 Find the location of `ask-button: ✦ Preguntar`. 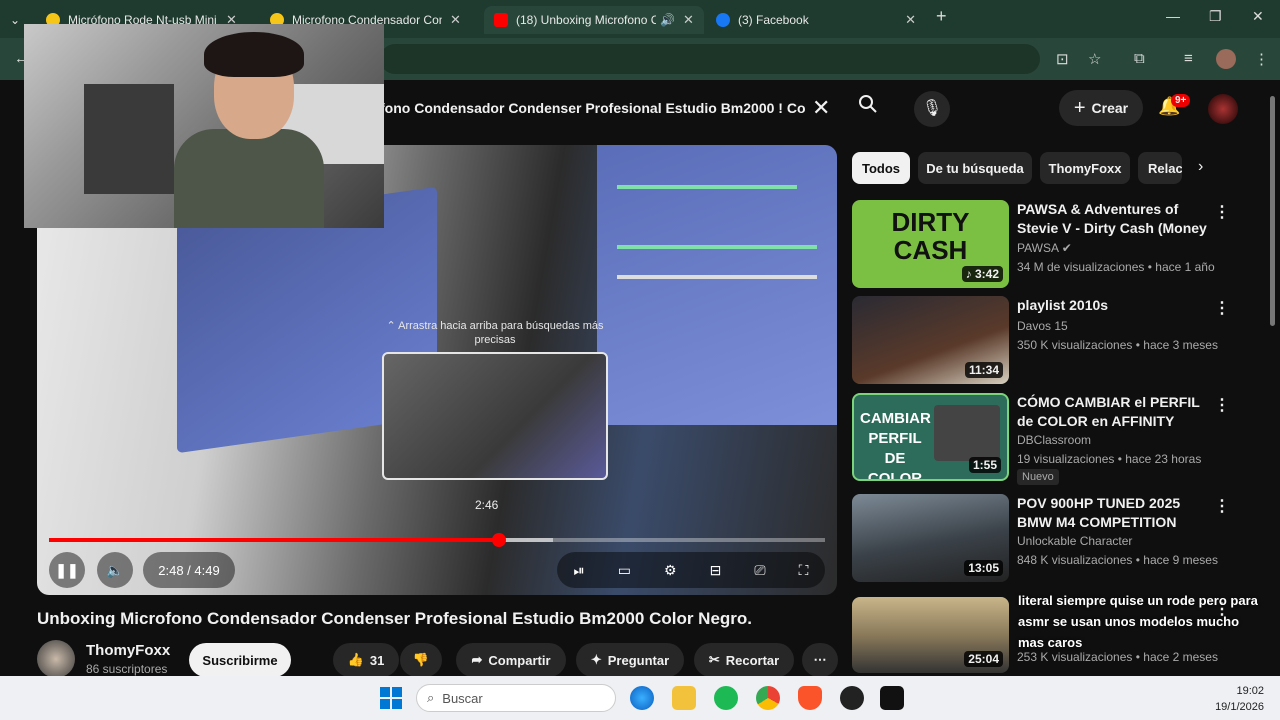

ask-button: ✦ Preguntar is located at coordinates (630, 660).